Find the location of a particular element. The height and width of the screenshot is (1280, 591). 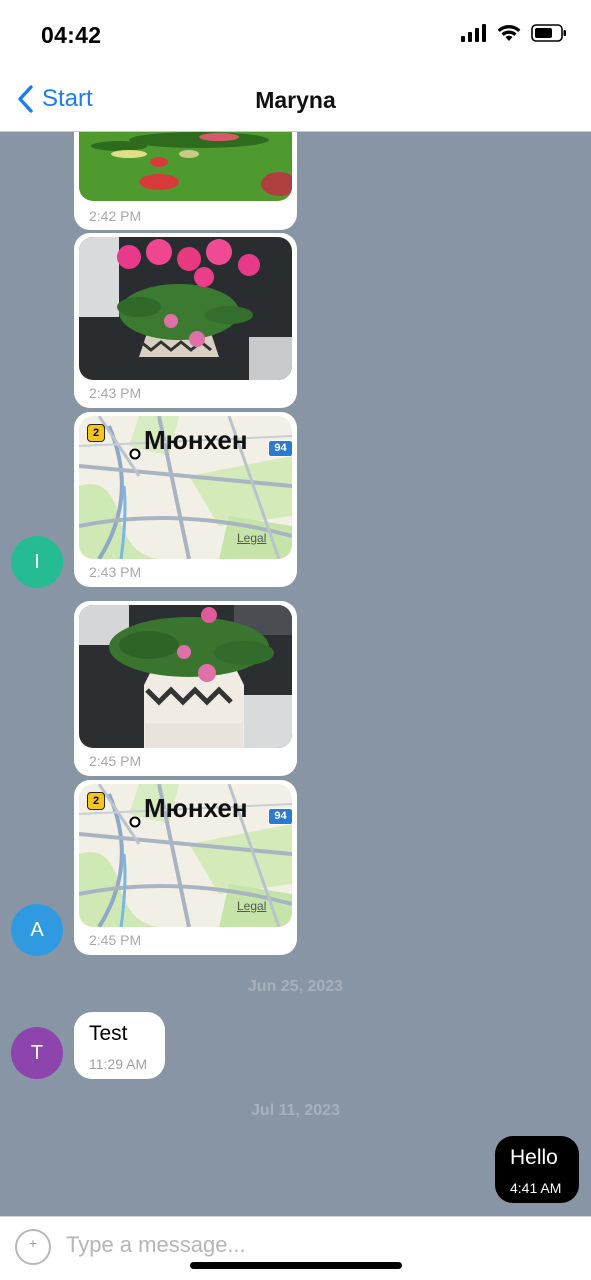

date-separator: Jul 11, 2023 is located at coordinates (295, 1110).